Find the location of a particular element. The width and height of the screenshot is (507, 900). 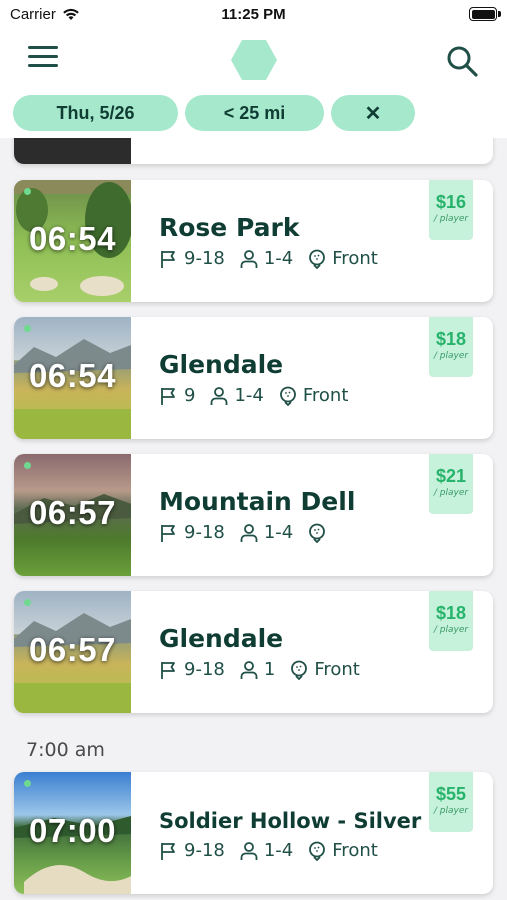

price-badge: $16 / player is located at coordinates (451, 210).